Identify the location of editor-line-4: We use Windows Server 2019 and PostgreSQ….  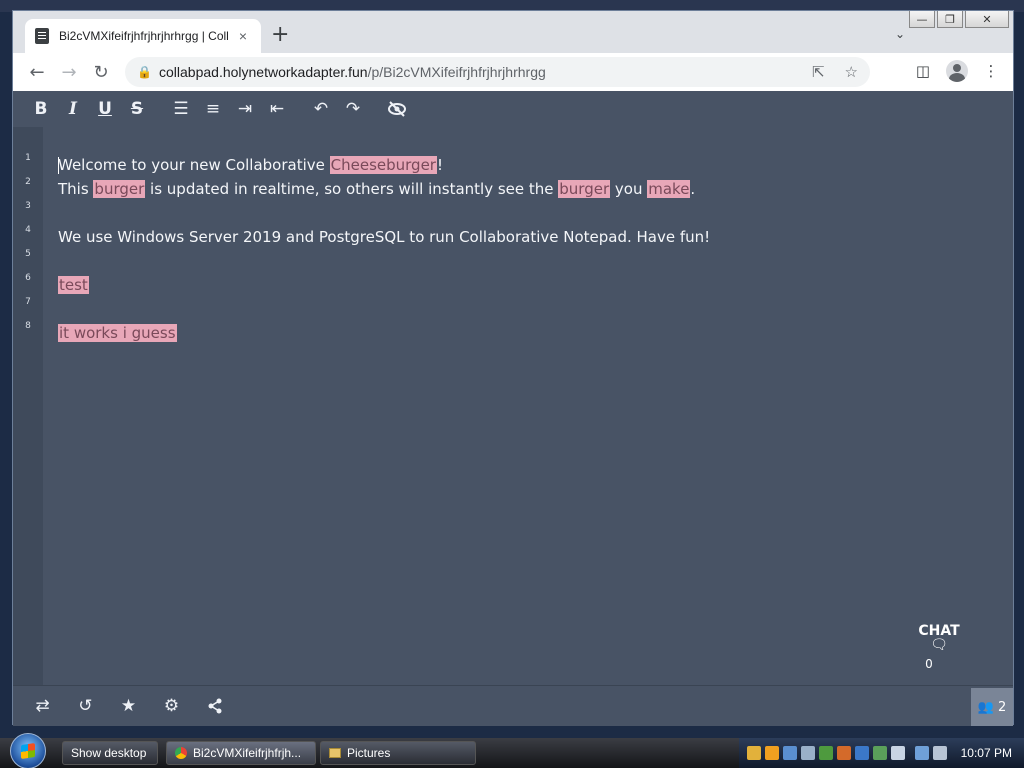
(384, 237).